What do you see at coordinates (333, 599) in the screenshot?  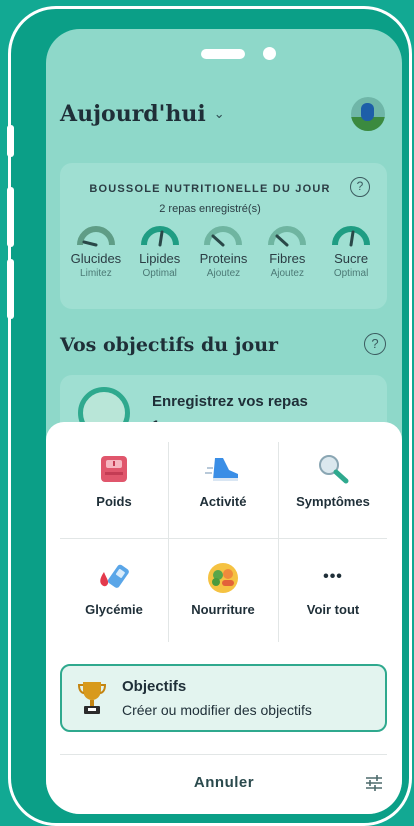 I see `entry-voir-tout-button: ••• Voir tout` at bounding box center [333, 599].